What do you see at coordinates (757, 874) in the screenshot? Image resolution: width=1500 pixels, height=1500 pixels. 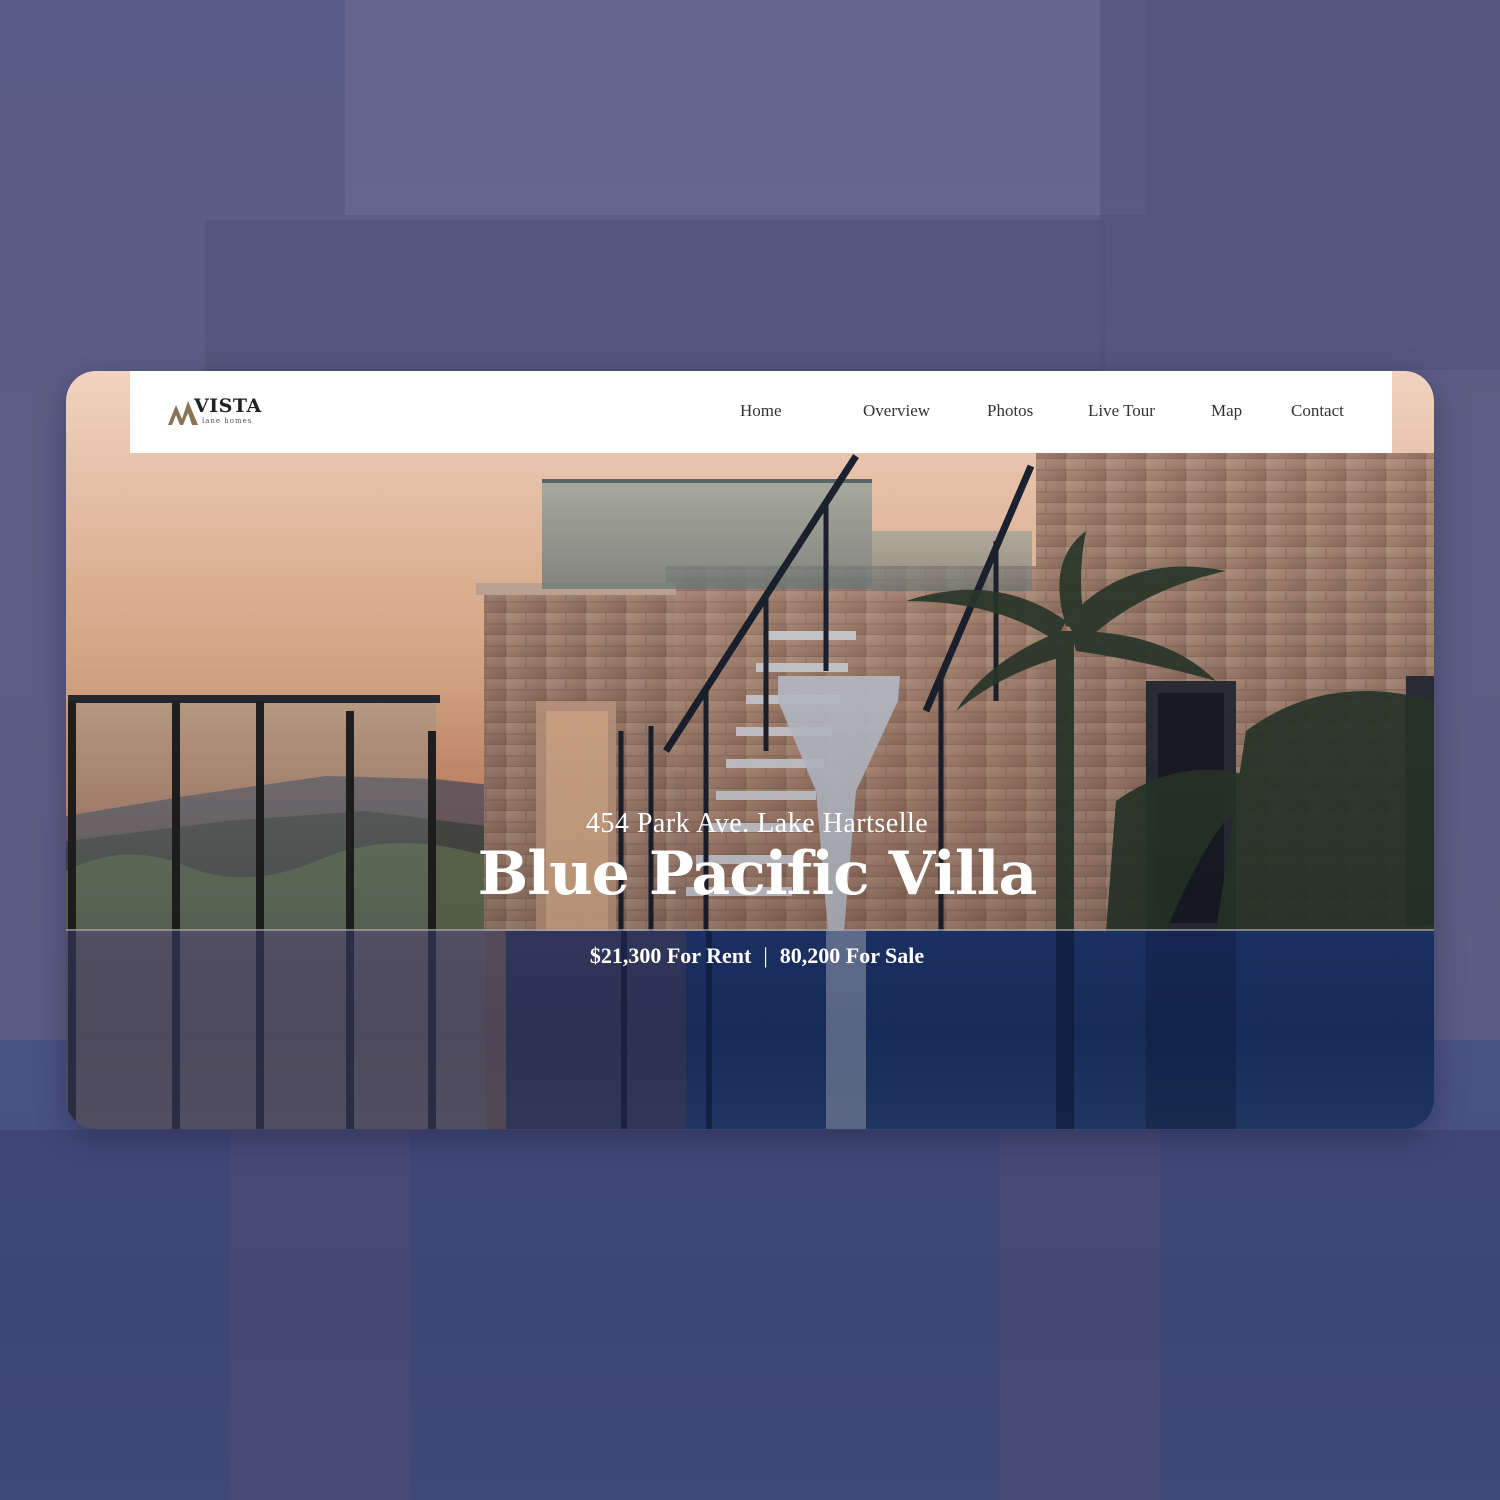 I see `property-title: Blue Pacific Villa` at bounding box center [757, 874].